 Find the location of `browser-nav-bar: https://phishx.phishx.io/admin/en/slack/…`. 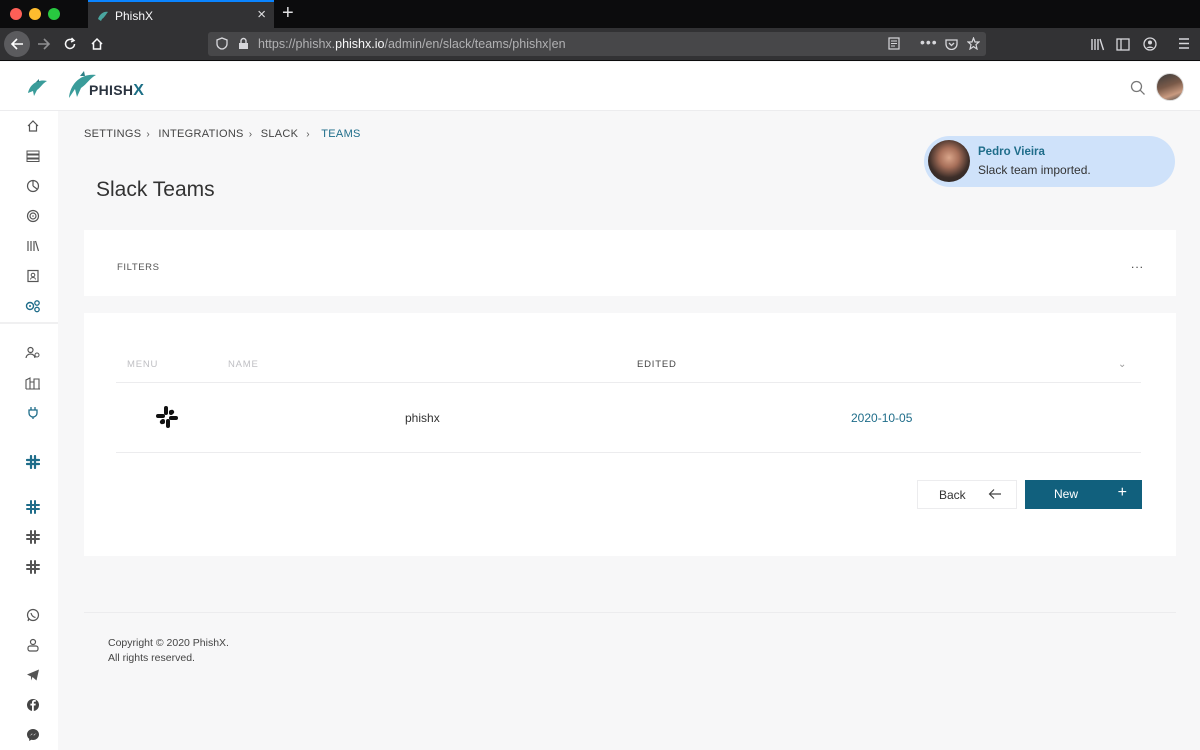

browser-nav-bar: https://phishx.phishx.io/admin/en/slack/… is located at coordinates (600, 44).